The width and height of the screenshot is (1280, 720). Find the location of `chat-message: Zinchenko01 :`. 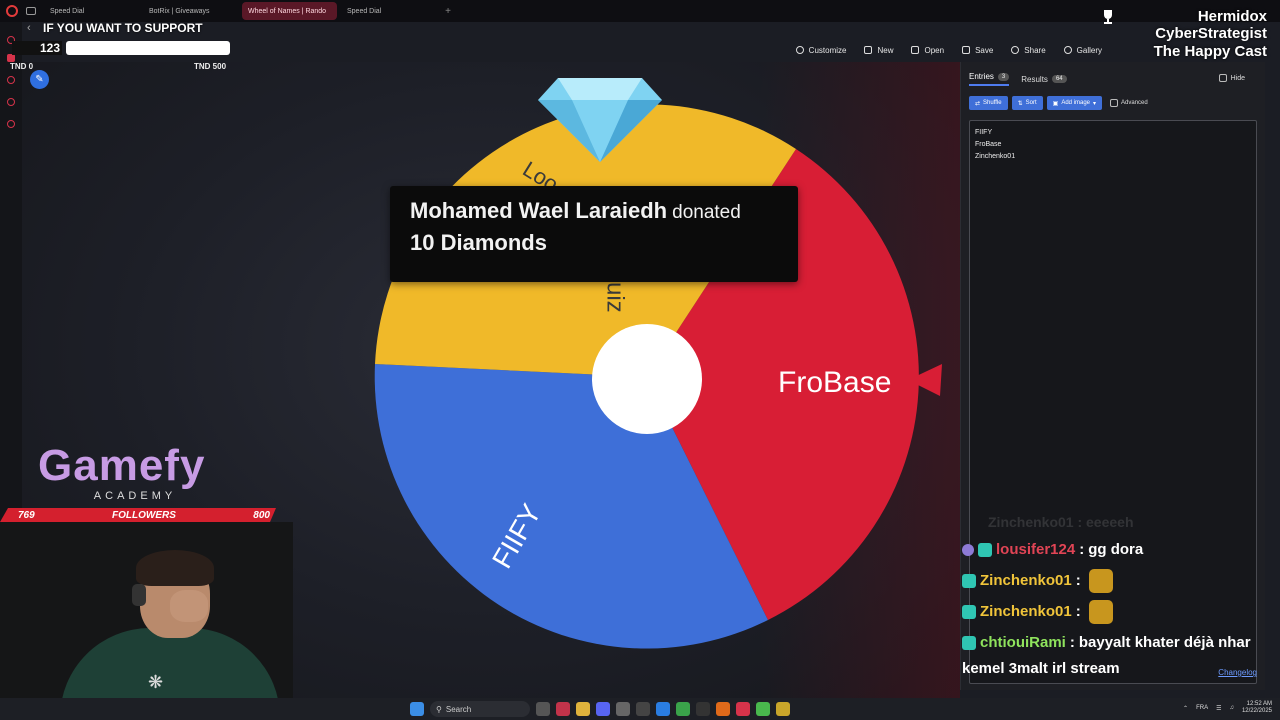

chat-message: Zinchenko01 : is located at coordinates (1121, 611).